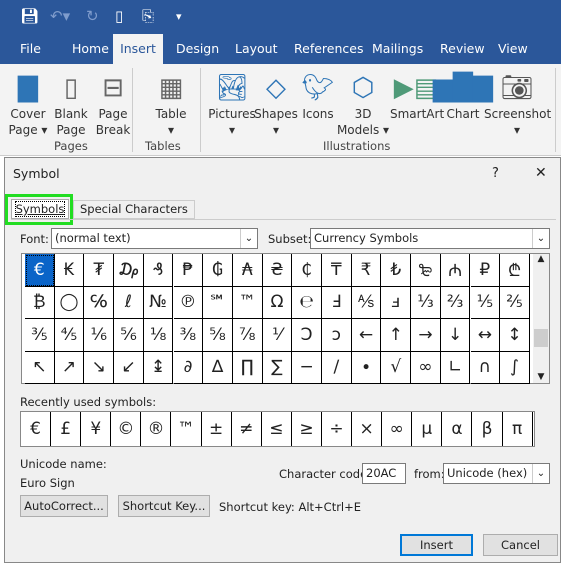 This screenshot has width=561, height=563. I want to click on symbol-cell: √, so click(396, 367).